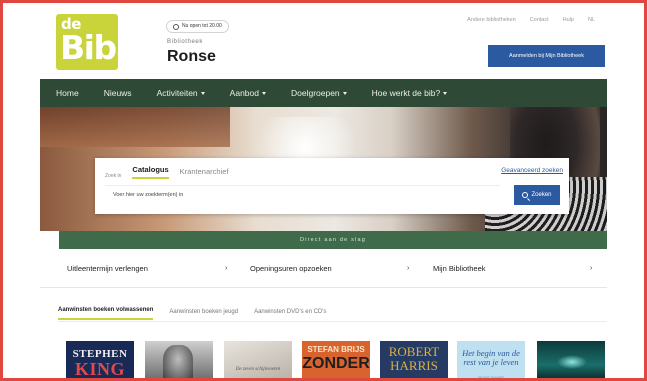 Image resolution: width=647 pixels, height=381 pixels. Describe the element at coordinates (541, 195) in the screenshot. I see `search-button-label: Zoeken` at that location.